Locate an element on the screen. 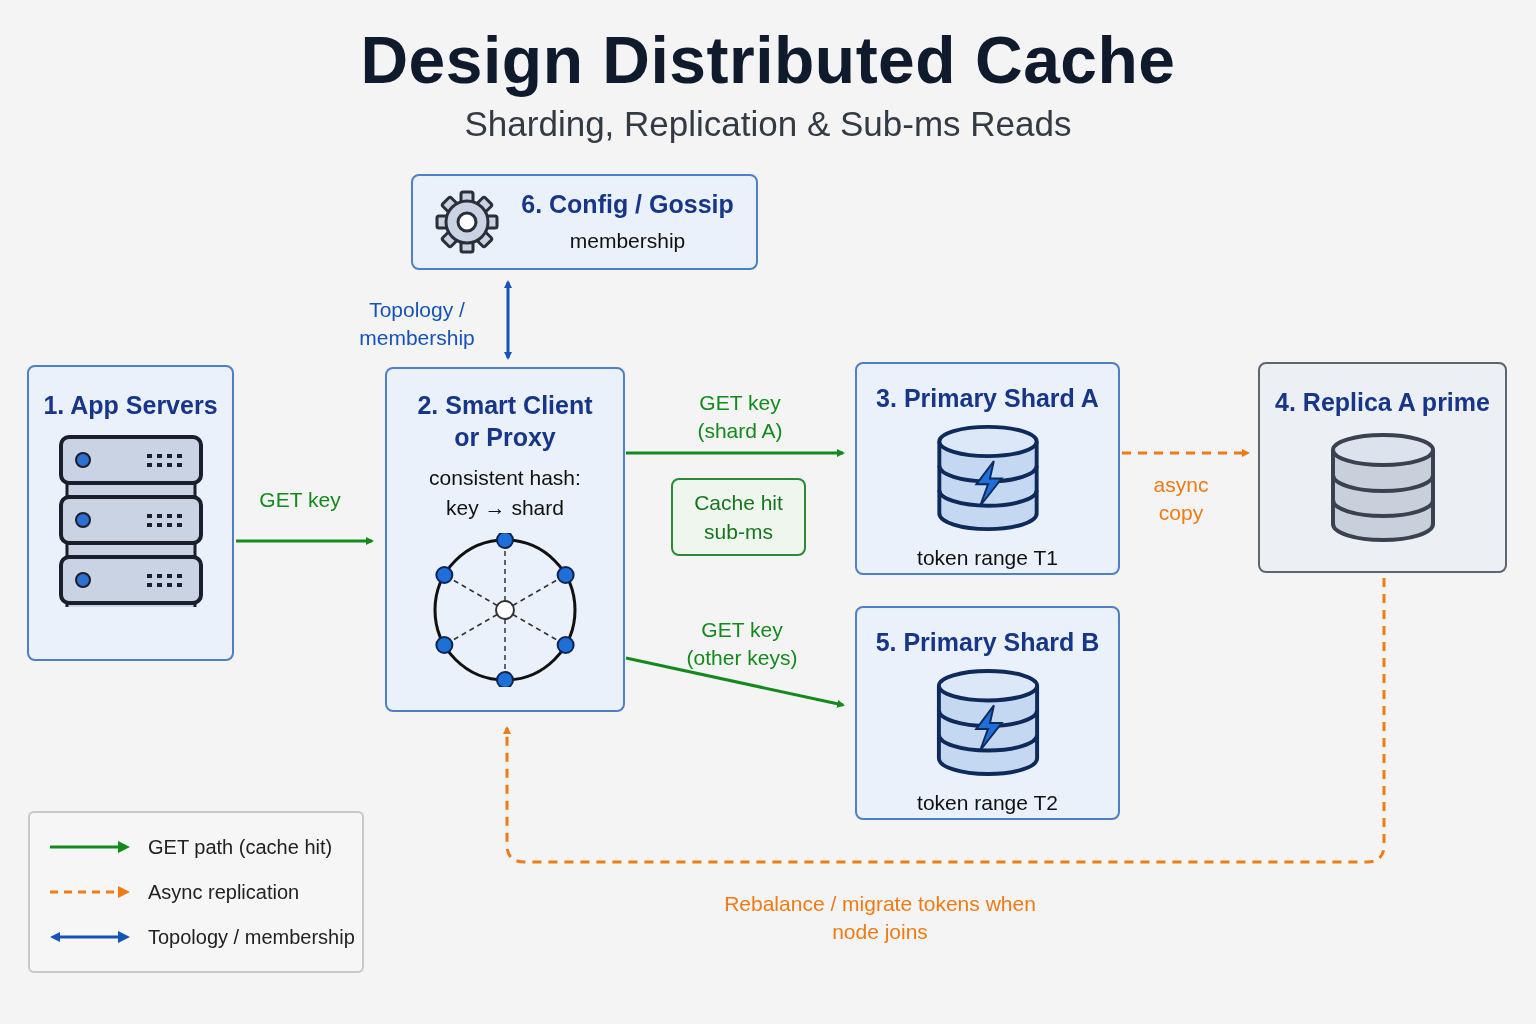  legend-label: Topology / membership is located at coordinates (251, 937).